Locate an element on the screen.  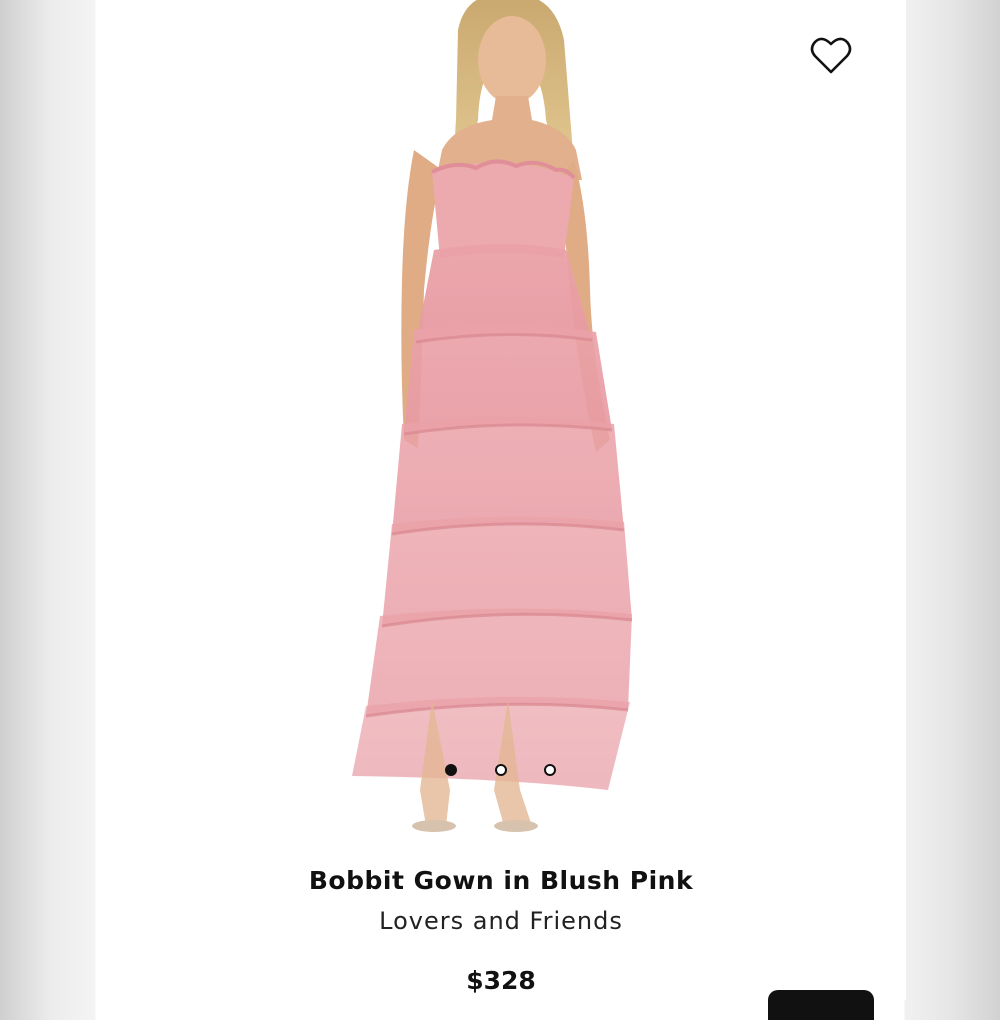
product-brand: Lovers and Friends is located at coordinates (501, 921).